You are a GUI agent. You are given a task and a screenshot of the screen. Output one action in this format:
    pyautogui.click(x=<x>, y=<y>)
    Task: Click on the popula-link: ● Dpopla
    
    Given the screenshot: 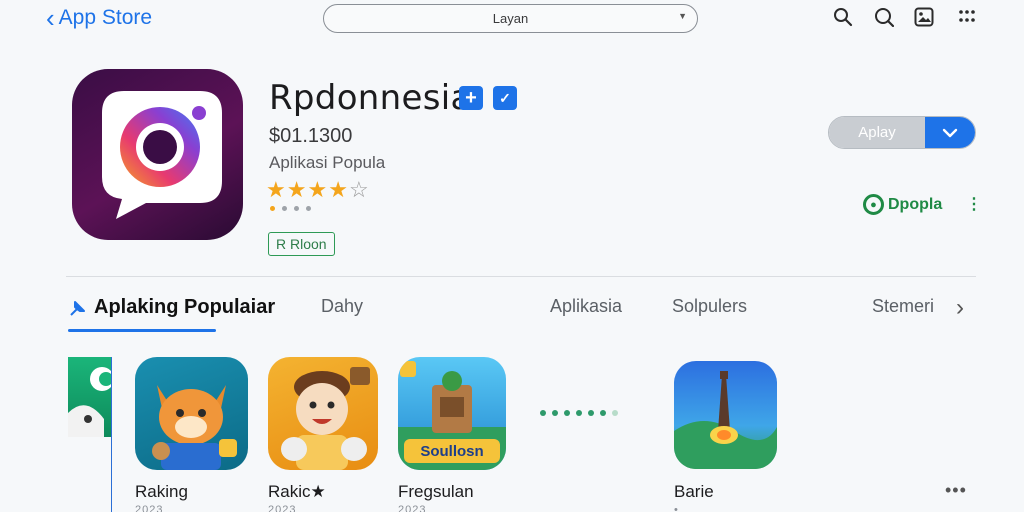 What is the action you would take?
    pyautogui.click(x=902, y=204)
    